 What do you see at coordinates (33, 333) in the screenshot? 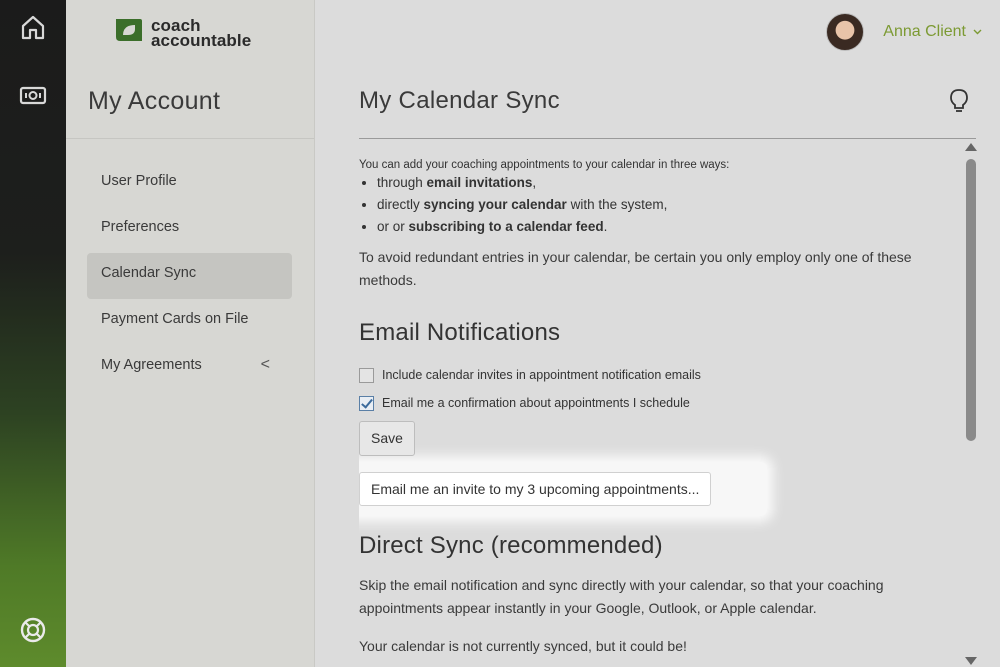
I see `icon-rail` at bounding box center [33, 333].